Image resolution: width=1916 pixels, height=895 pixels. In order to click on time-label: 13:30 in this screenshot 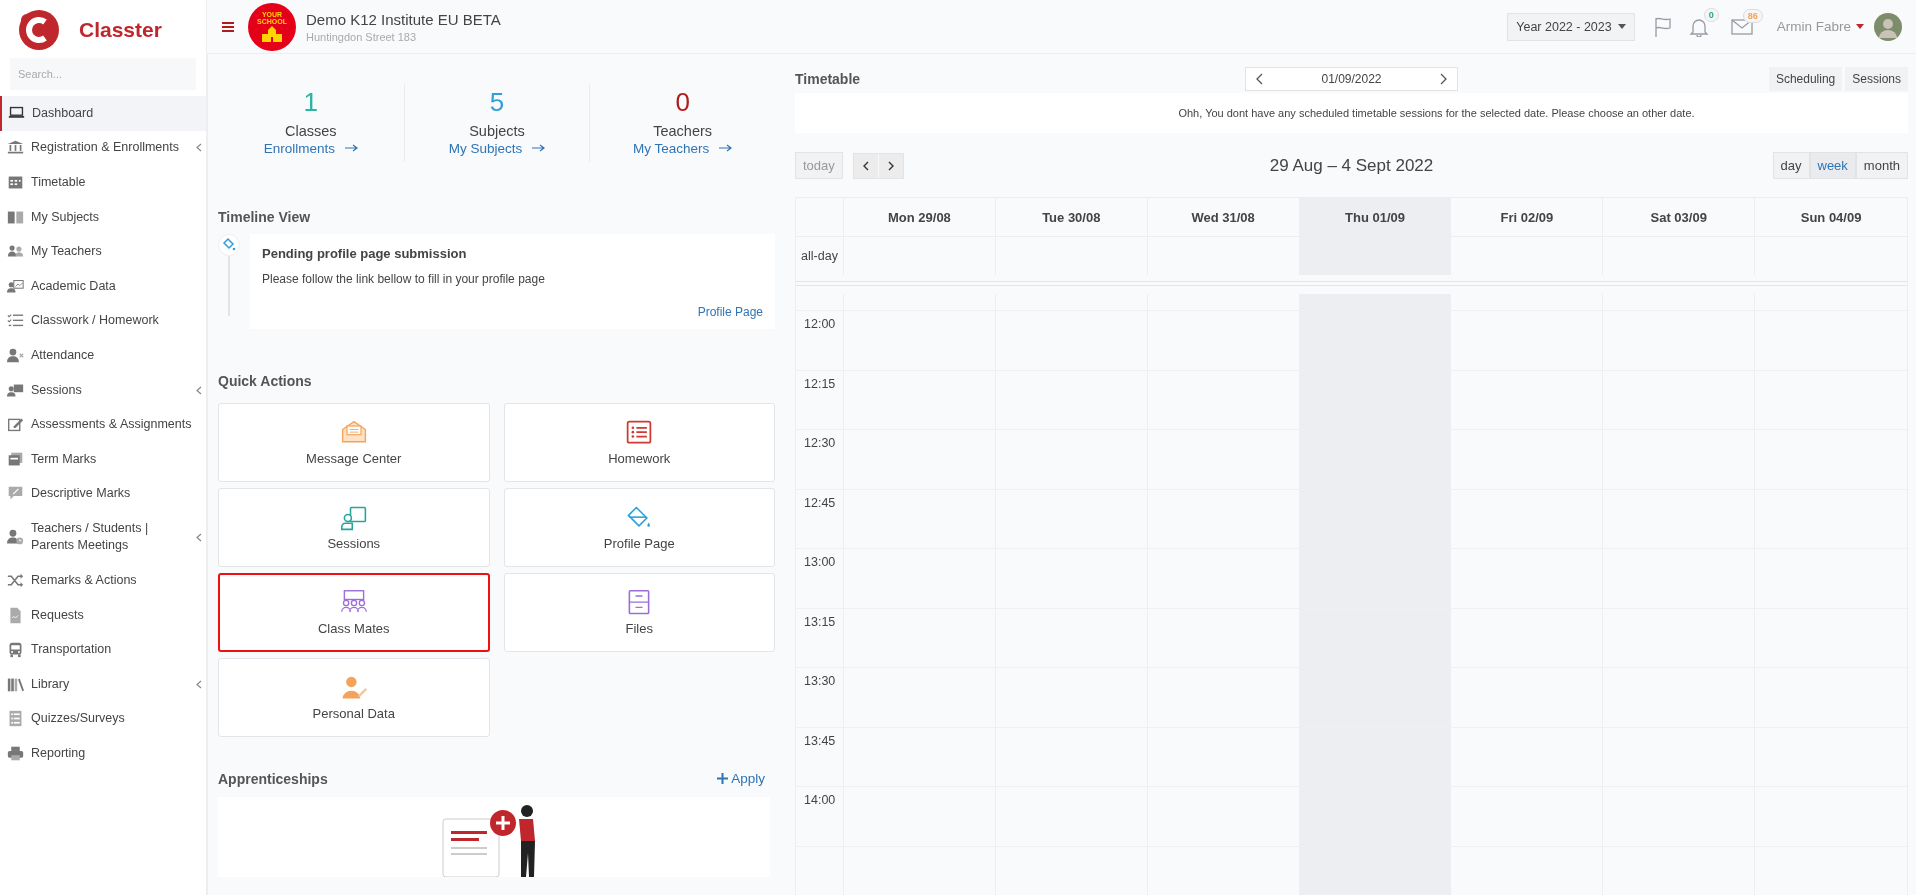, I will do `click(820, 680)`.